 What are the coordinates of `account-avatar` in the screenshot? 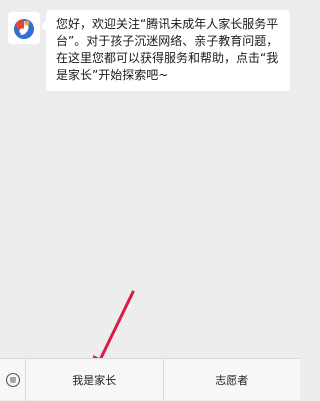 It's located at (24, 28).